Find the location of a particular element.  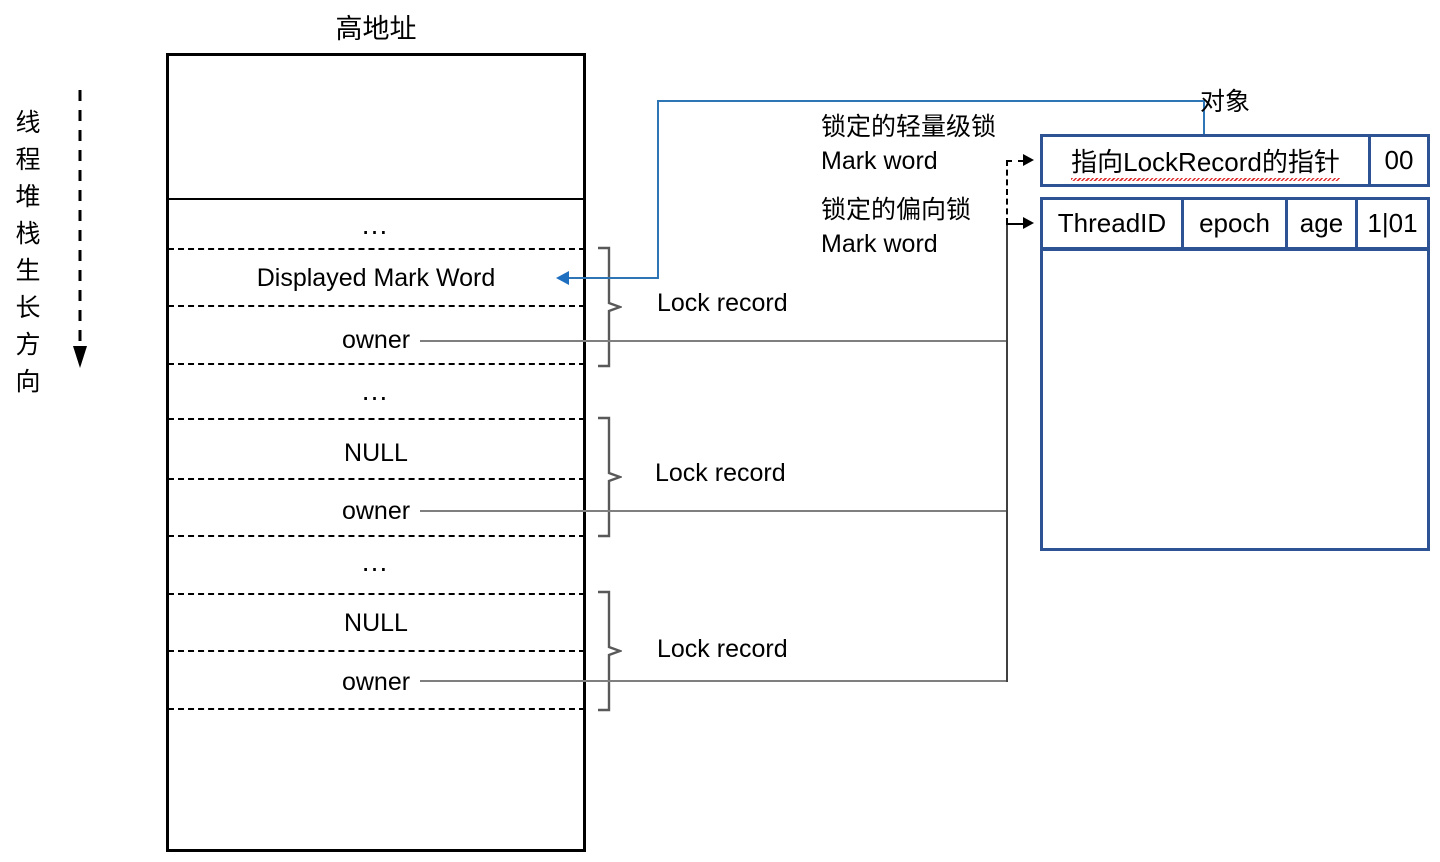

mark-word-biased-age-cell: age is located at coordinates (1320, 223).